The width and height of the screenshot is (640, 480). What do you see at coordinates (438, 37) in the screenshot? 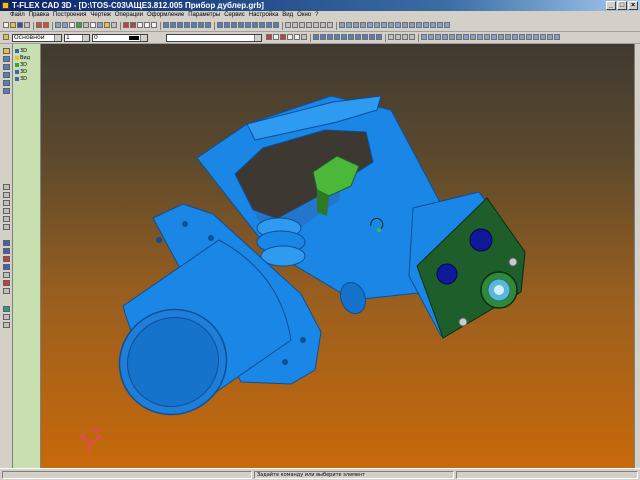
I see `workplane-left-icon` at bounding box center [438, 37].